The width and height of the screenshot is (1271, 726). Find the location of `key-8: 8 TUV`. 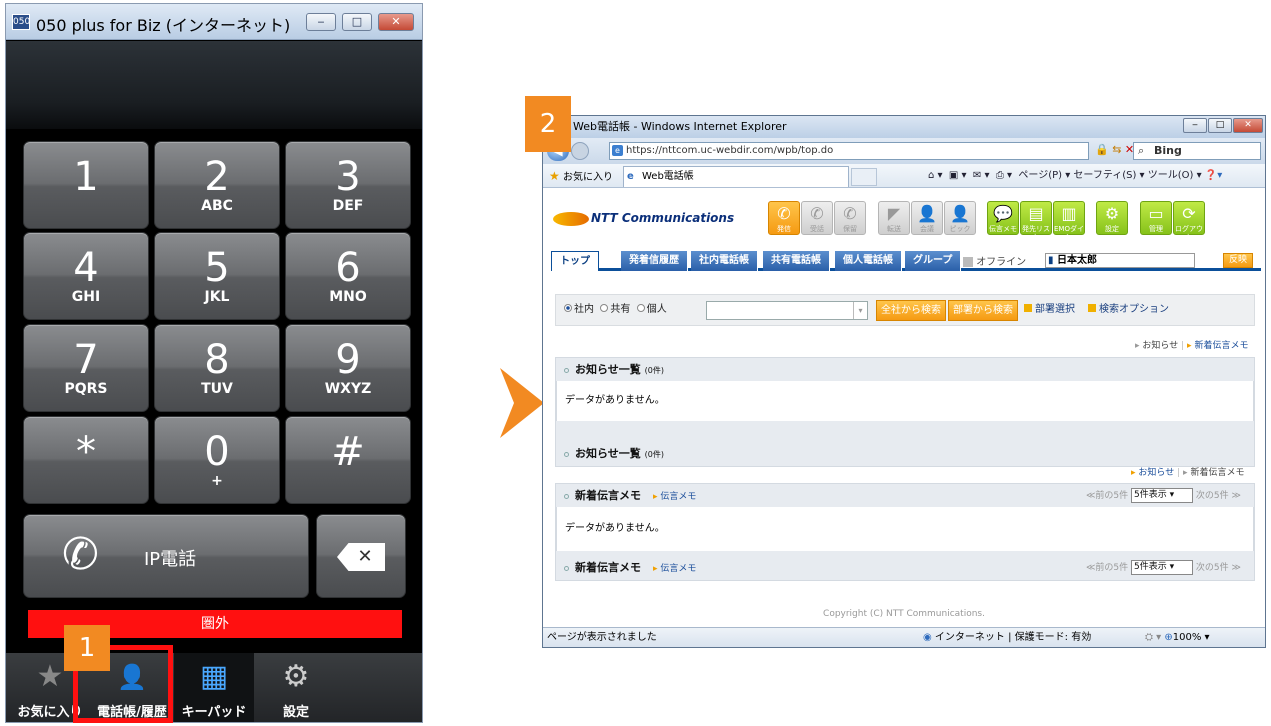

key-8: 8 TUV is located at coordinates (217, 368).